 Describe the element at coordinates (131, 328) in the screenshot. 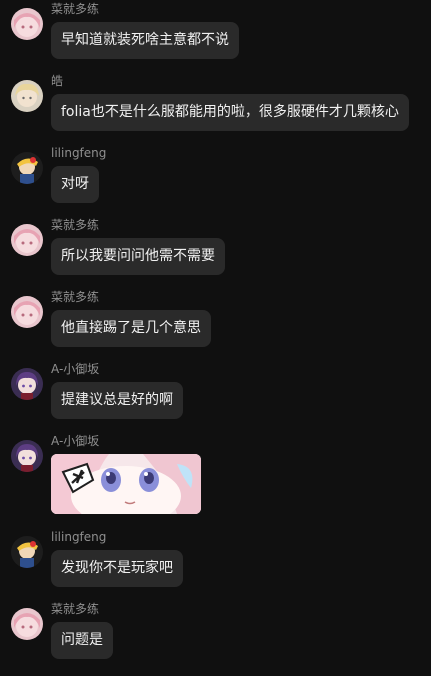

I see `message-bubble: 他直接踢了是几个意思` at that location.